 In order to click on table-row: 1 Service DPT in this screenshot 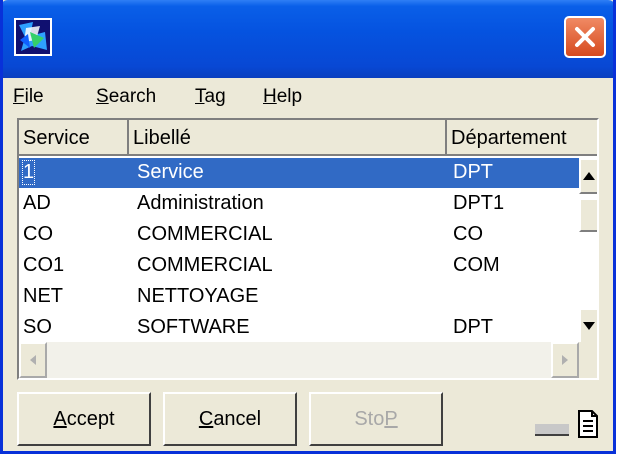, I will do `click(300, 173)`.